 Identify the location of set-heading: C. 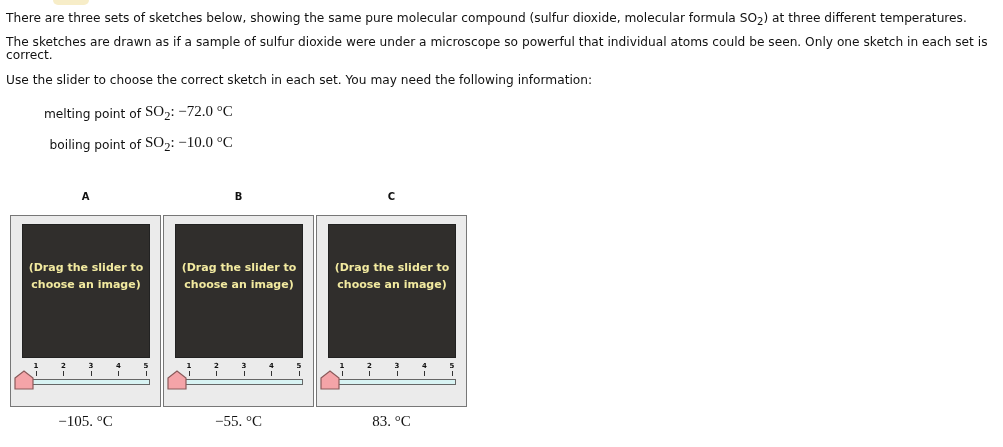
(391, 198).